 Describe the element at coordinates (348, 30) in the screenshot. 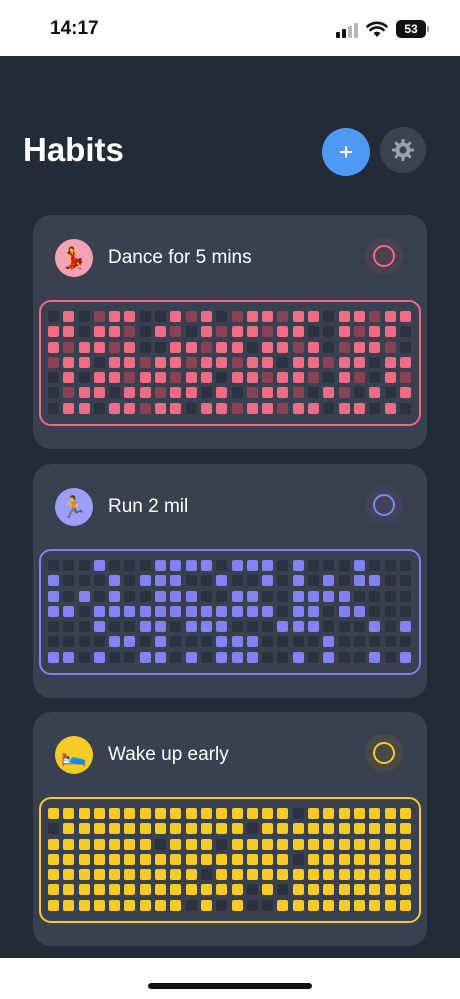

I see `signal-icon` at that location.